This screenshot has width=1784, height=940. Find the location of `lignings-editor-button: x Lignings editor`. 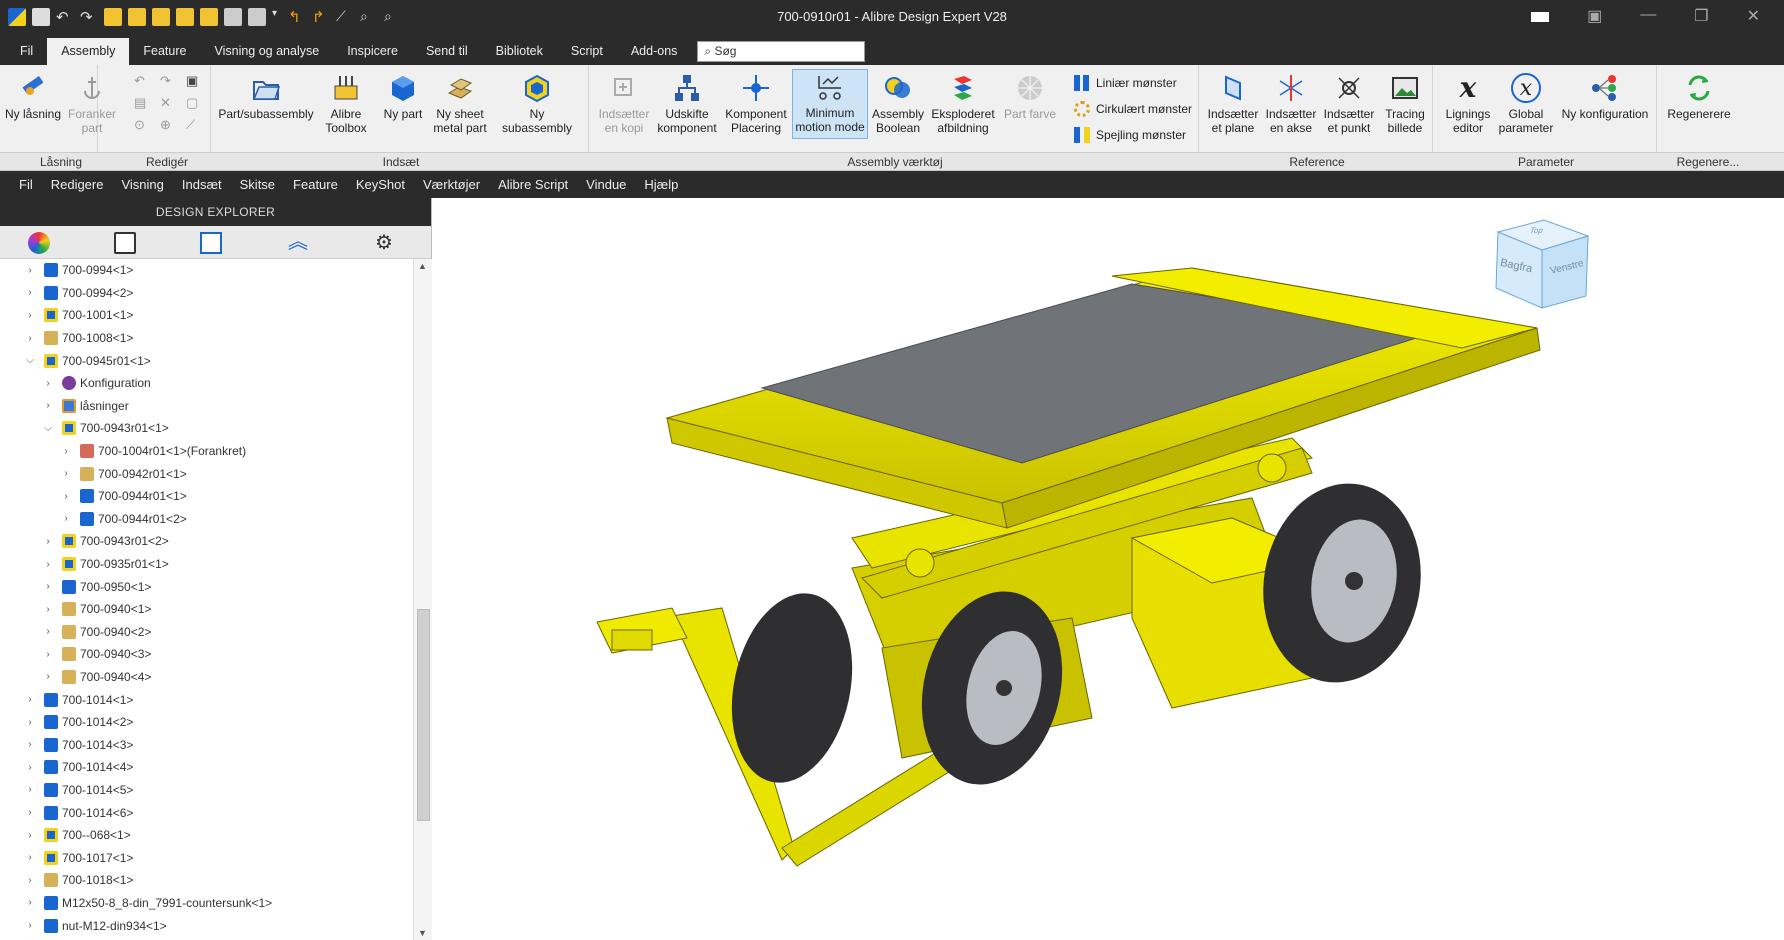

lignings-editor-button: x Lignings editor is located at coordinates (1468, 103).